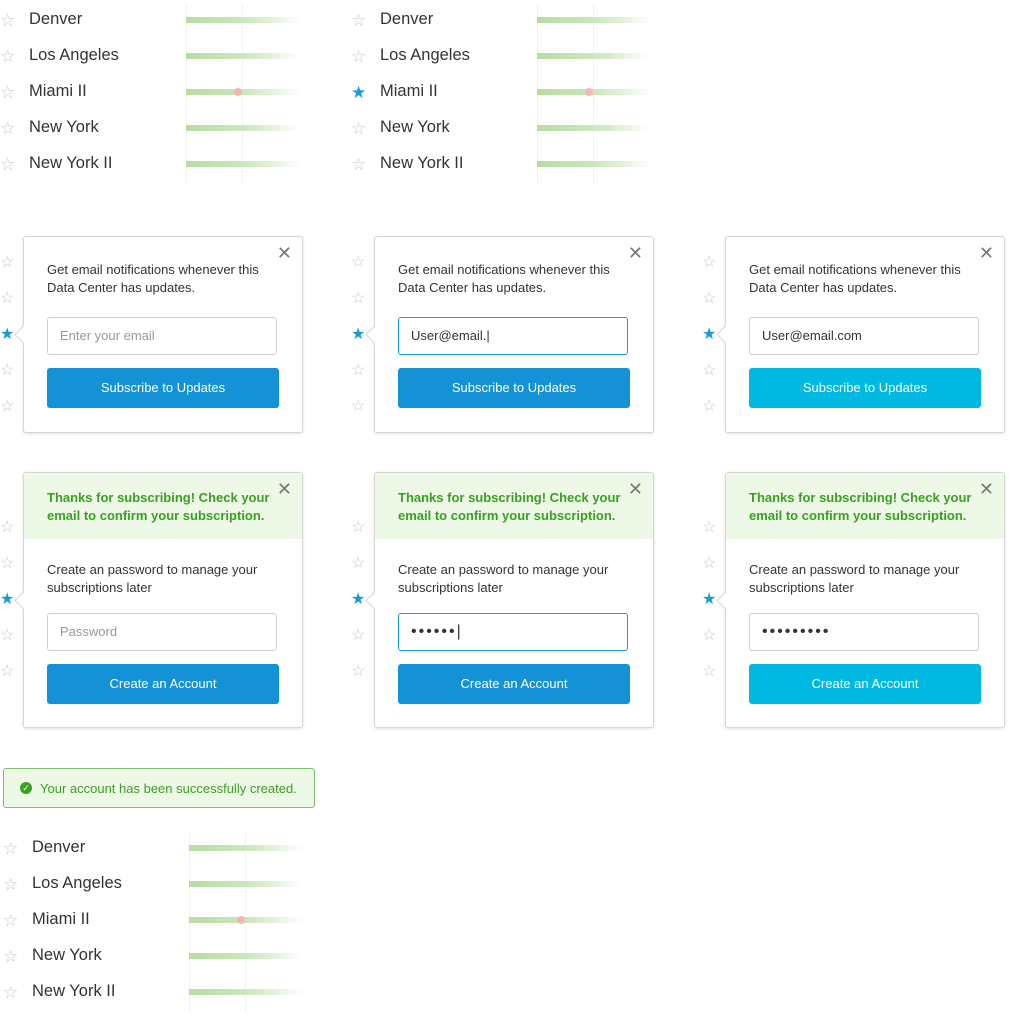 This screenshot has width=1010, height=1024. What do you see at coordinates (513, 336) in the screenshot?
I see `email-input: User@email.|` at bounding box center [513, 336].